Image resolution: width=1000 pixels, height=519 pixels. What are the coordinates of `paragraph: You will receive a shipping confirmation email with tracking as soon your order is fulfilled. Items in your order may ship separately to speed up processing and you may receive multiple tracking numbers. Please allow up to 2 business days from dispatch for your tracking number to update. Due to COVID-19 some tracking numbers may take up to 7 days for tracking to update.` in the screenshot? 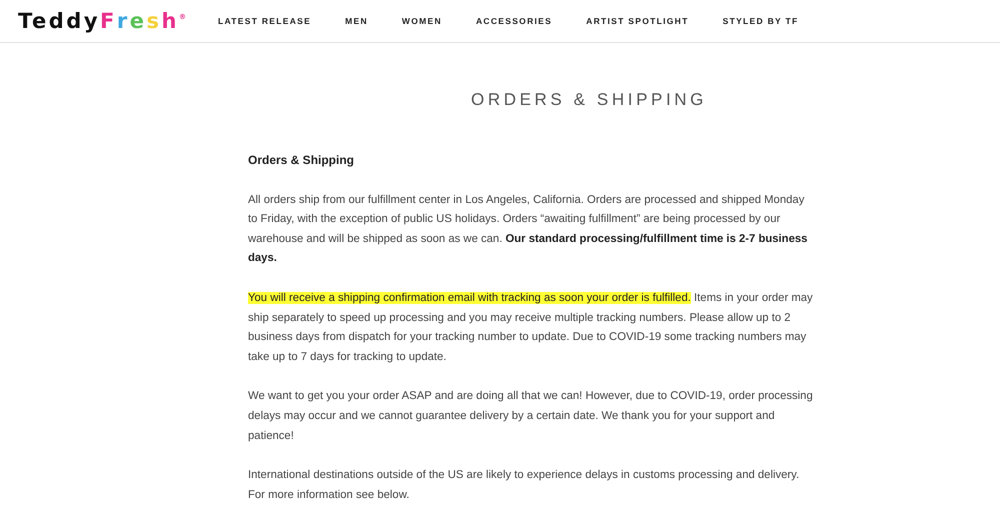 It's located at (531, 327).